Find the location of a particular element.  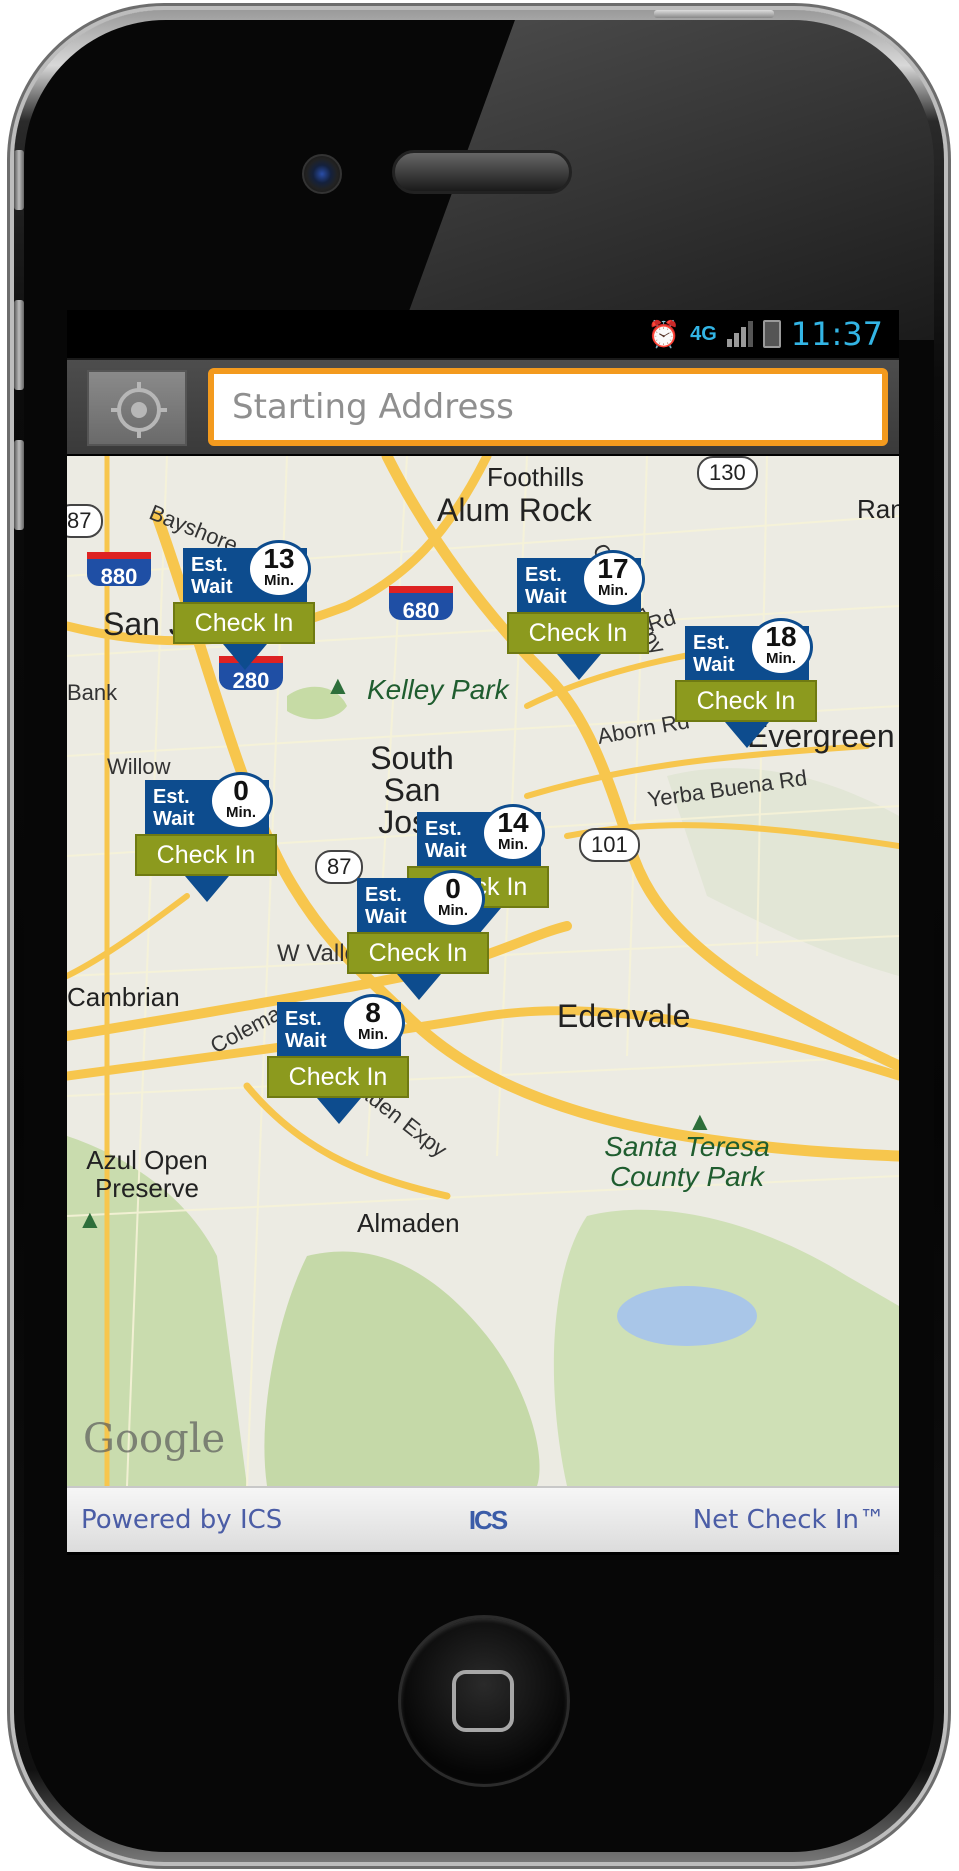

app-footer: Powered by ICS ICS Net Check In™ is located at coordinates (483, 1519).